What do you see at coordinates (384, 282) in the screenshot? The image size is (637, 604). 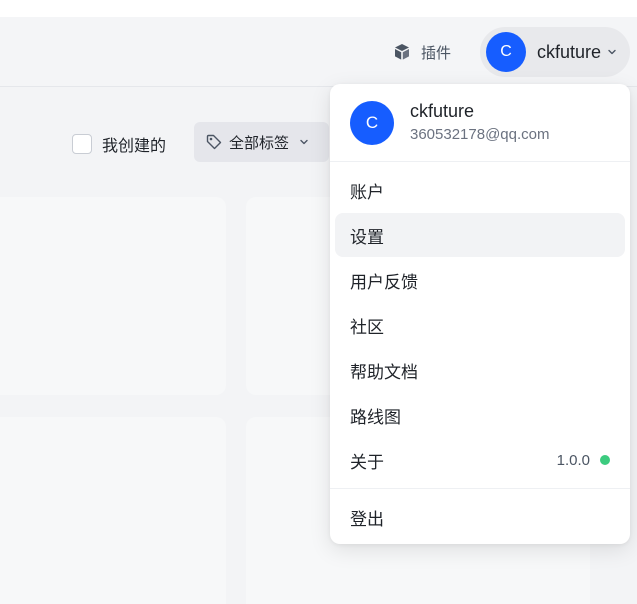 I see `menu-item-label: 用户反馈` at bounding box center [384, 282].